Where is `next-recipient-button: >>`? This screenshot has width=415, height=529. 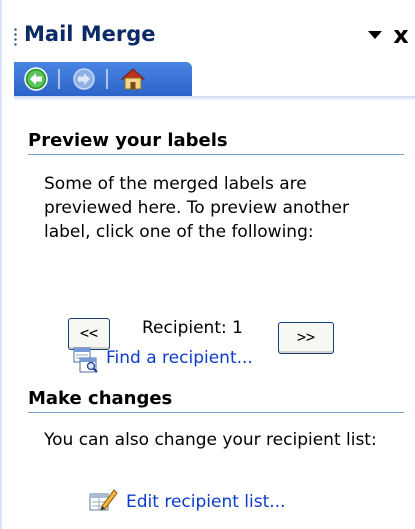 next-recipient-button: >> is located at coordinates (306, 338).